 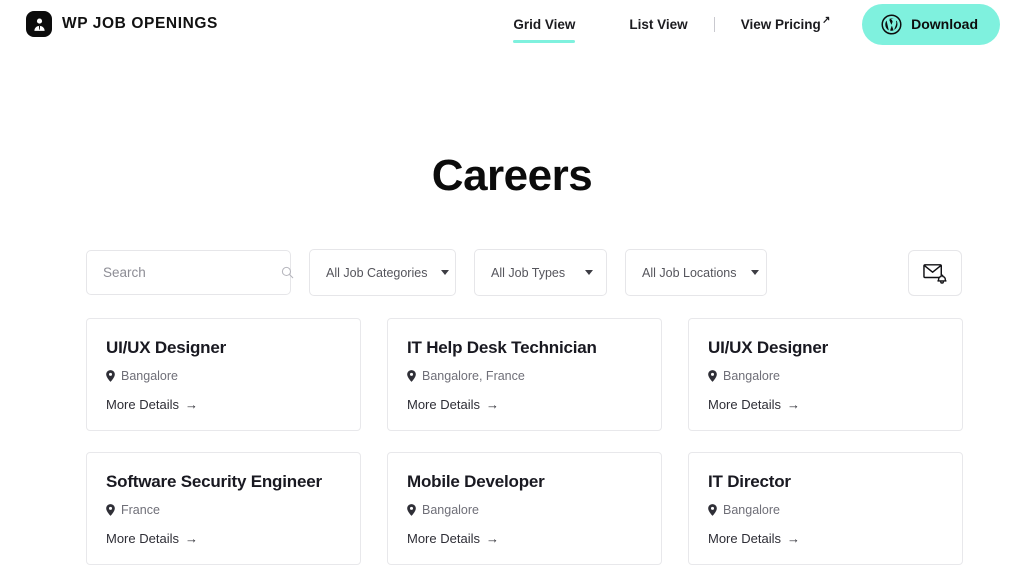 I want to click on external-link-arrow-icon: ↗, so click(x=826, y=20).